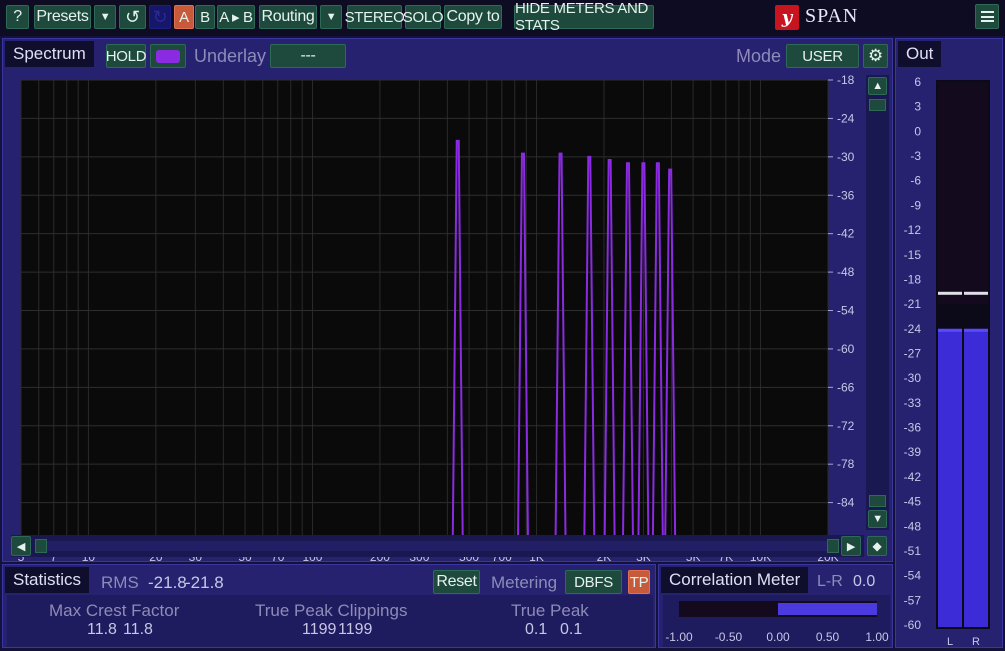 This screenshot has height=651, width=1005. I want to click on color-swatch, so click(168, 56).